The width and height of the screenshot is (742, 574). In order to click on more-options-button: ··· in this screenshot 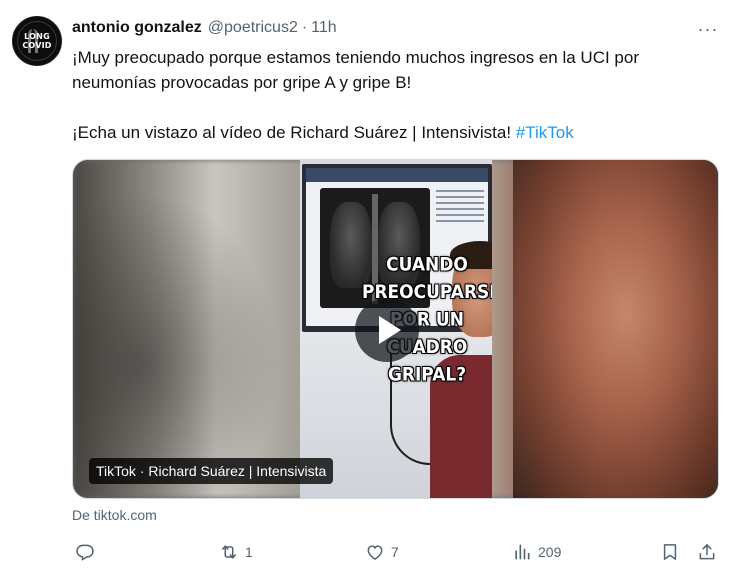, I will do `click(708, 29)`.